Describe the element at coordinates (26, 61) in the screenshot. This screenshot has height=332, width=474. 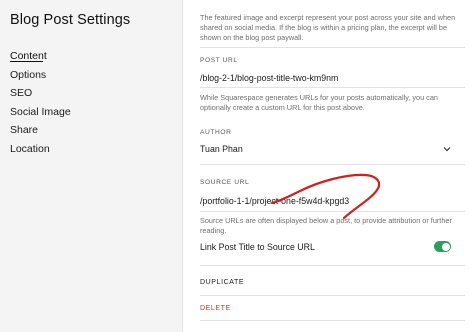
I see `active-item-underline` at that location.